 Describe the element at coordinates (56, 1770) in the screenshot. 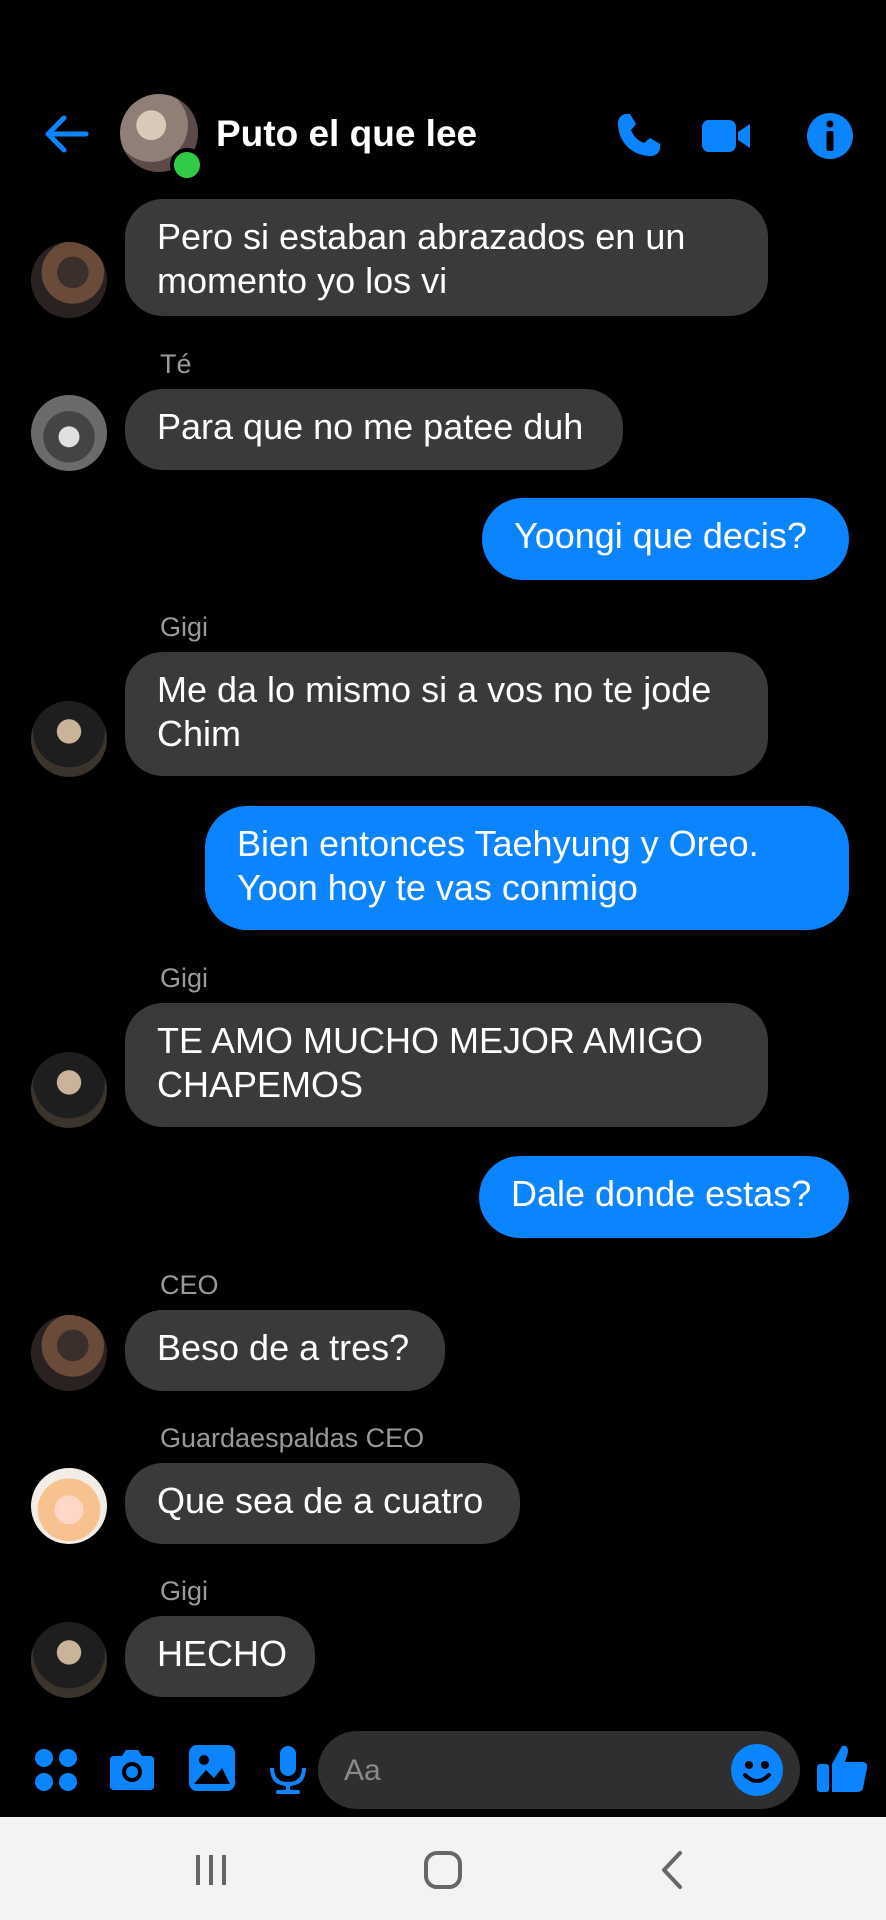

I see `apps-grid-icon` at that location.